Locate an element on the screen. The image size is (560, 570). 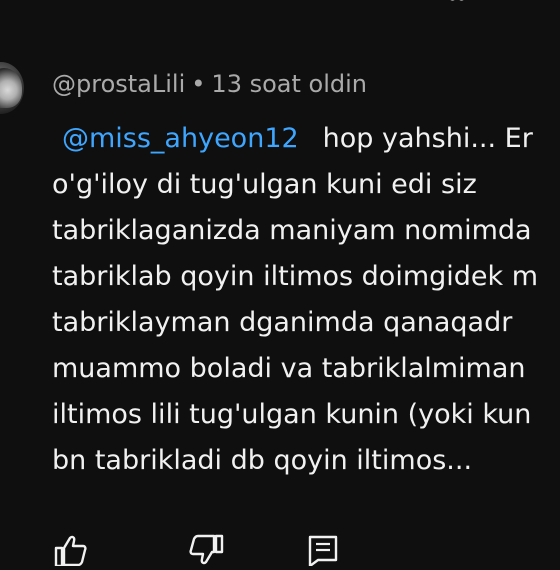
comment-actions is located at coordinates (280, 548).